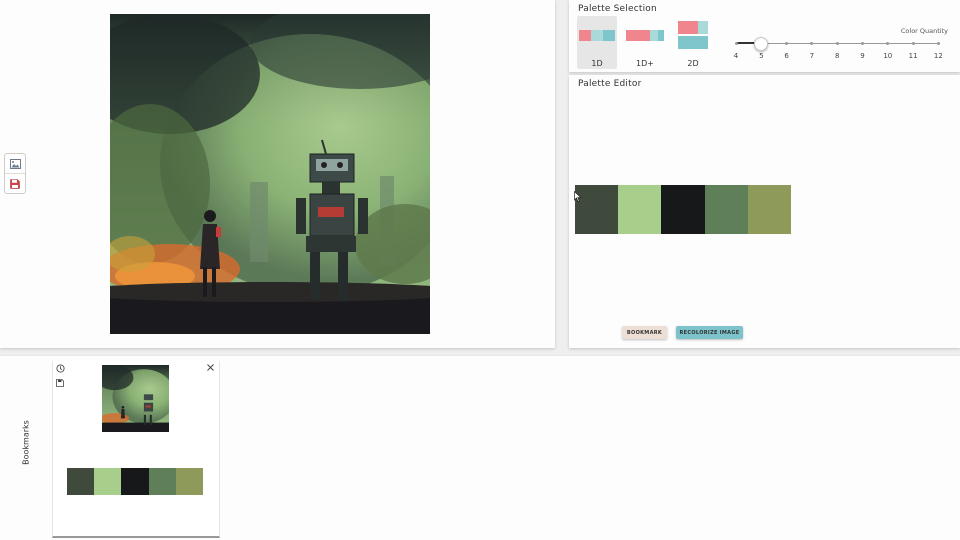 Image resolution: width=960 pixels, height=540 pixels. I want to click on save-icon, so click(15, 183).